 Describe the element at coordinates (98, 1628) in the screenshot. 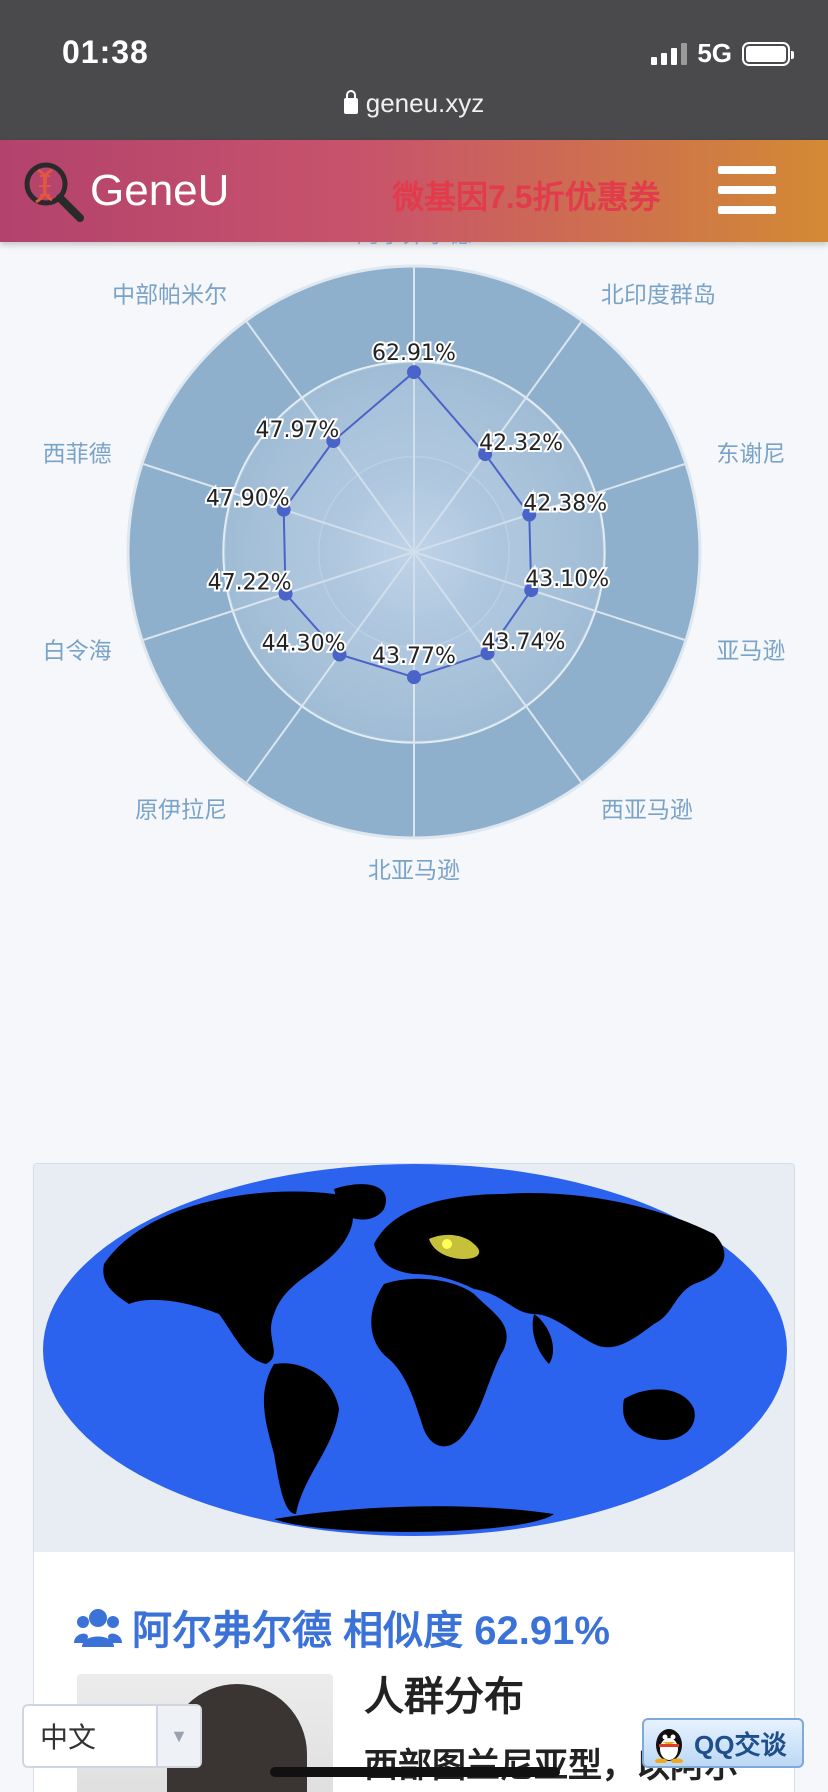

I see `users-icon` at that location.